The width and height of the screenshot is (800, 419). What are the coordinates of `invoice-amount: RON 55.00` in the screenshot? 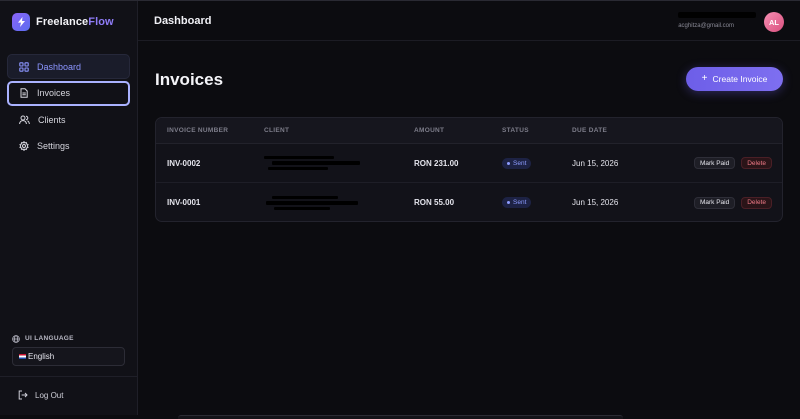 It's located at (434, 202).